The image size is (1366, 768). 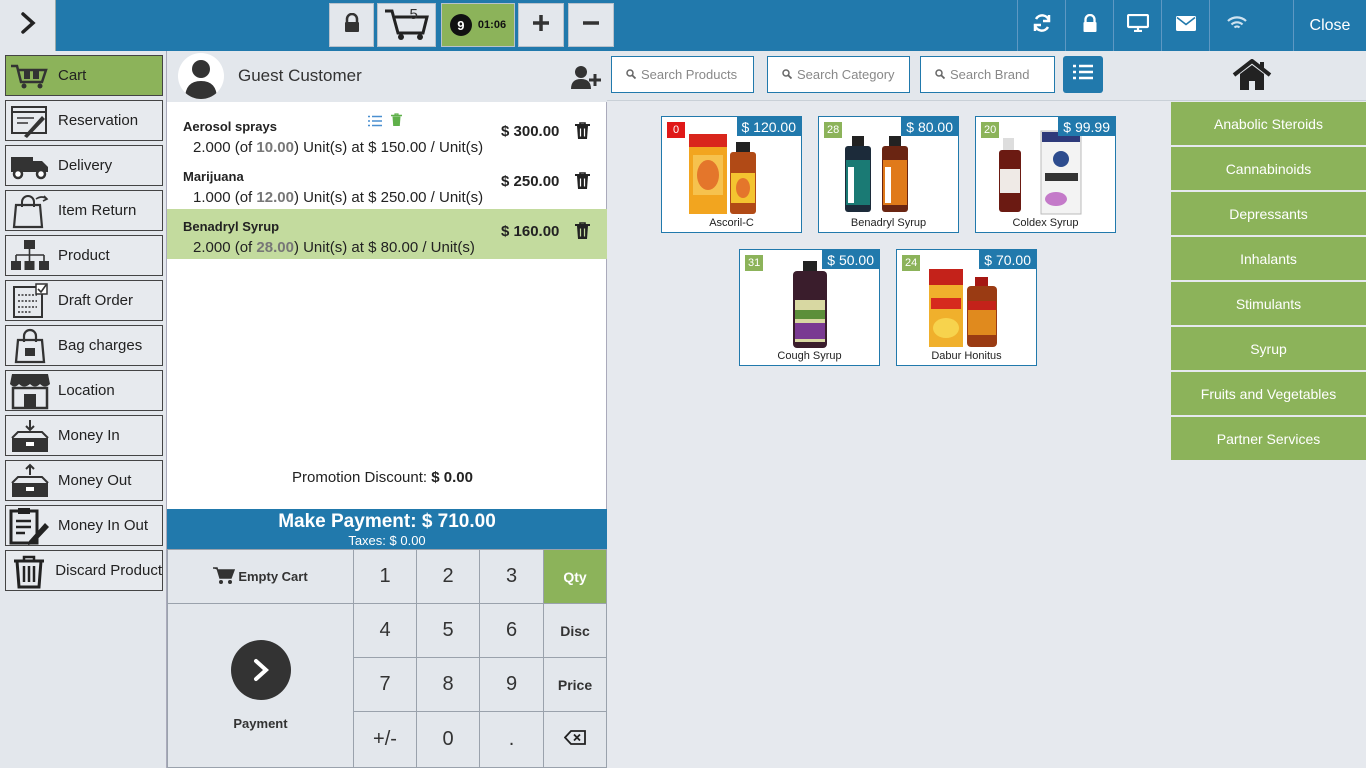 What do you see at coordinates (385, 684) in the screenshot?
I see `keypad-7-button: 7` at bounding box center [385, 684].